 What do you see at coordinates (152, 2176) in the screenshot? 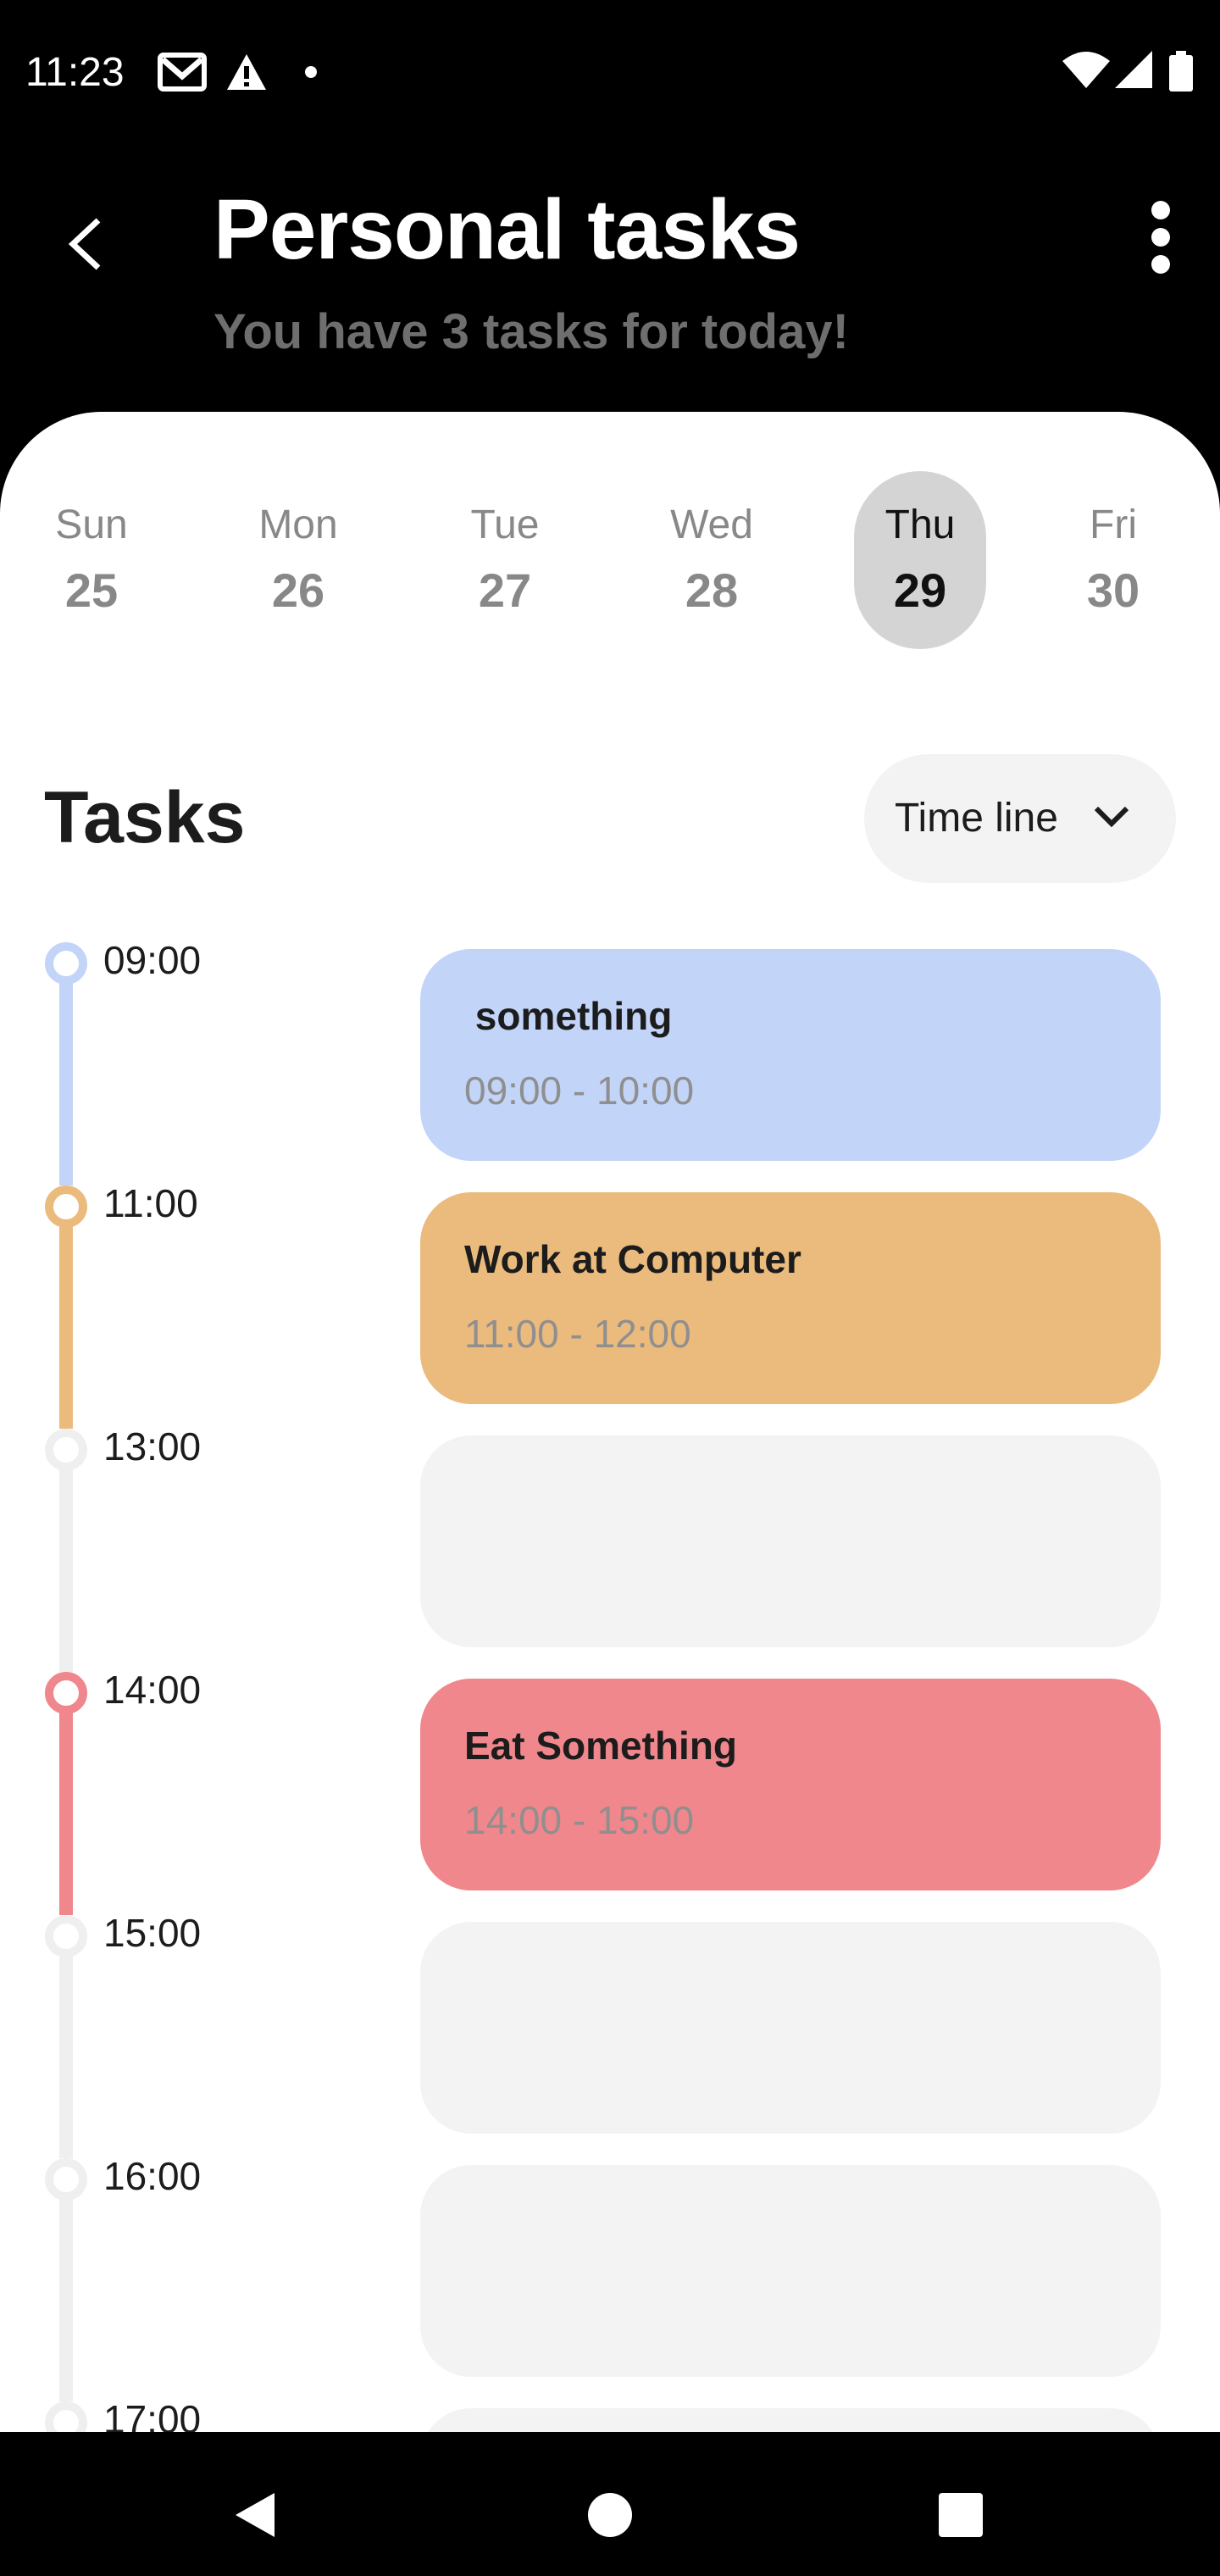
I see `timeline-time-label: 16:00` at bounding box center [152, 2176].